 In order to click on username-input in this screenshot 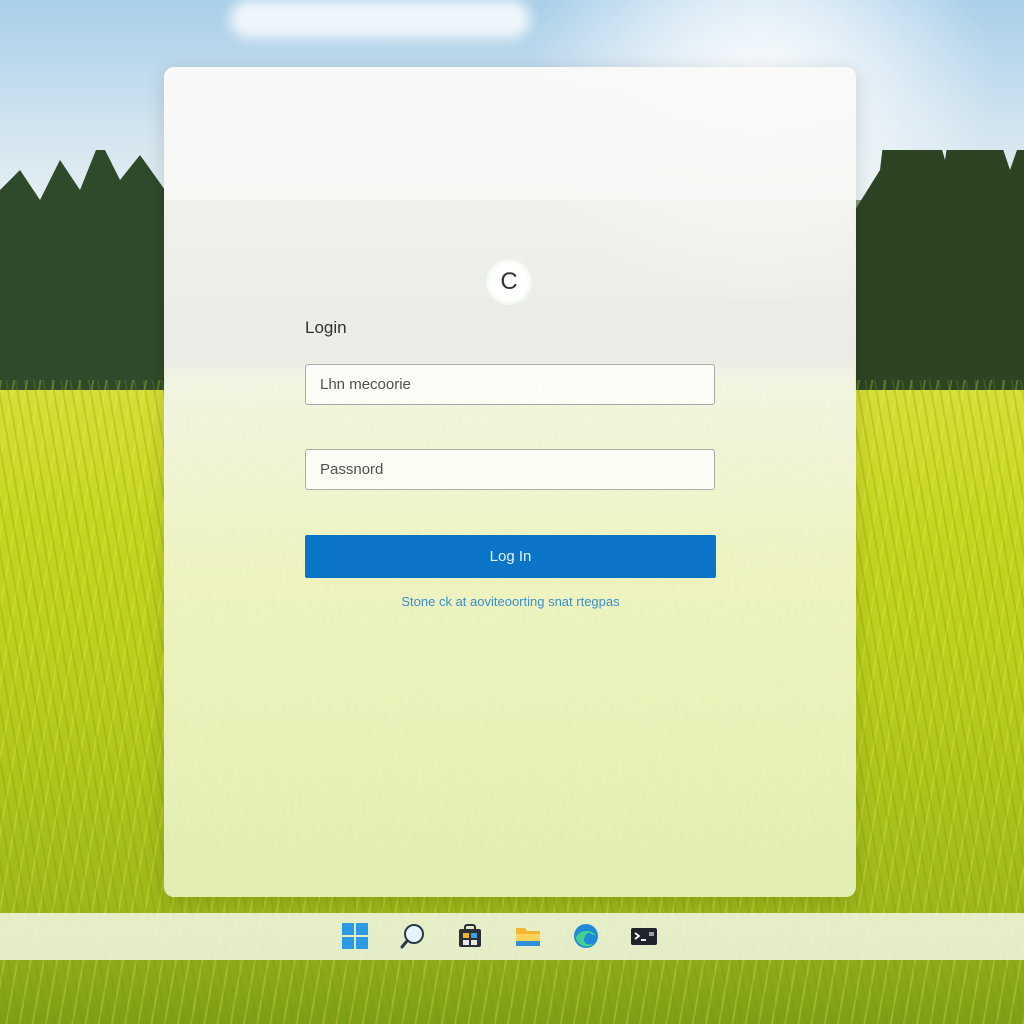, I will do `click(510, 384)`.